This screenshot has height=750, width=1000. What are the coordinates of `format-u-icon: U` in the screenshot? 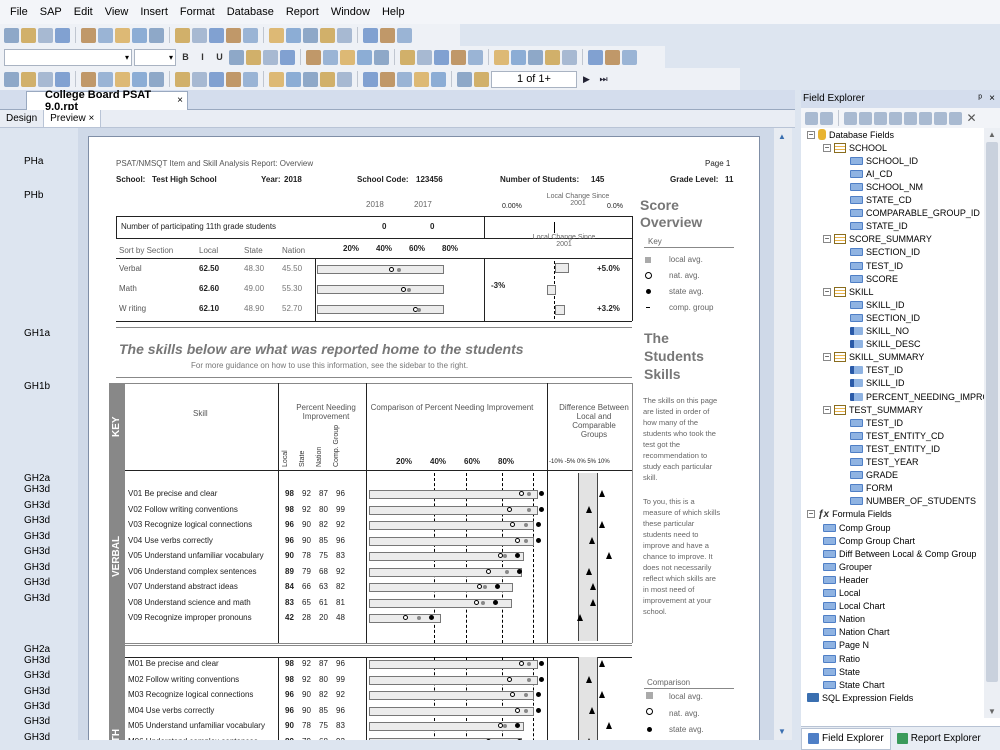 It's located at (219, 57).